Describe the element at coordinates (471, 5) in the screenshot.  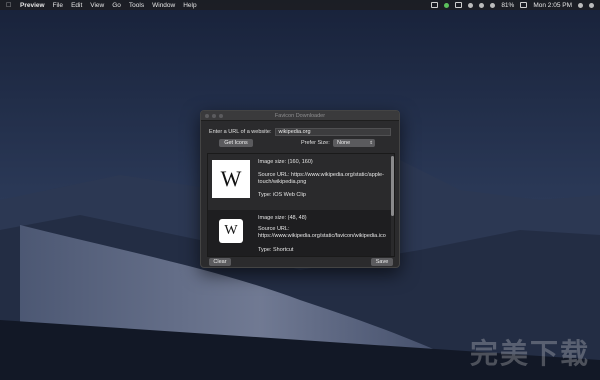
I see `dropbox-icon` at that location.